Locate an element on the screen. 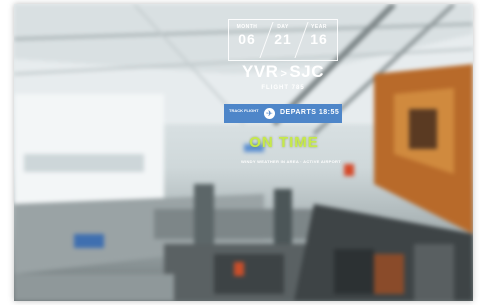  date-year: YEAR 16 is located at coordinates (319, 40).